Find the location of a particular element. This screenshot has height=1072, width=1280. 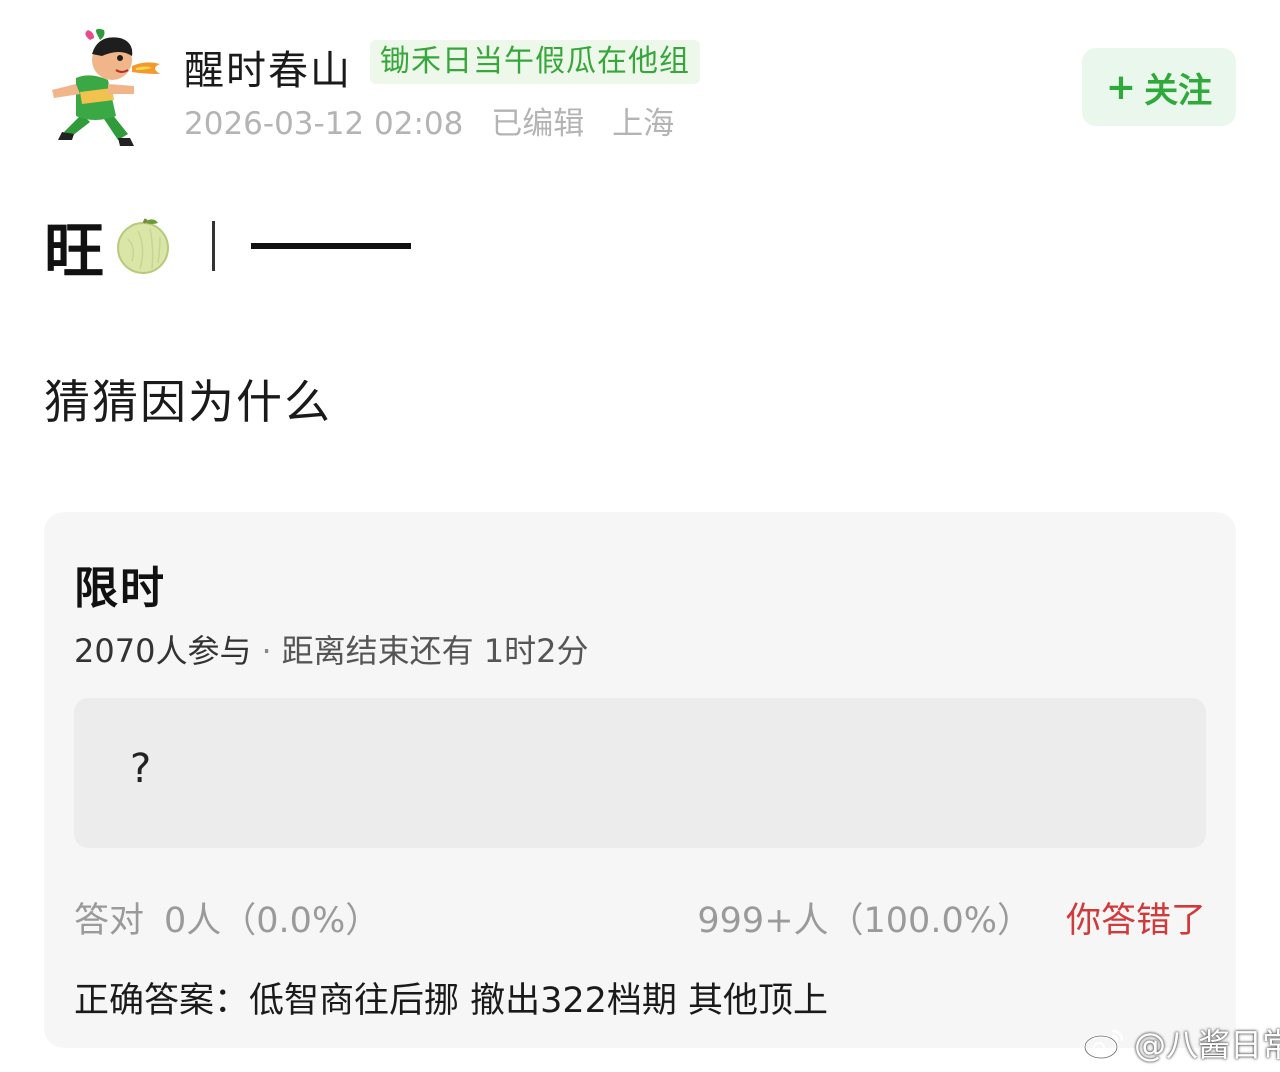

quiz-user-result: 999+人（100.0%） 你答错了 is located at coordinates (951, 917).